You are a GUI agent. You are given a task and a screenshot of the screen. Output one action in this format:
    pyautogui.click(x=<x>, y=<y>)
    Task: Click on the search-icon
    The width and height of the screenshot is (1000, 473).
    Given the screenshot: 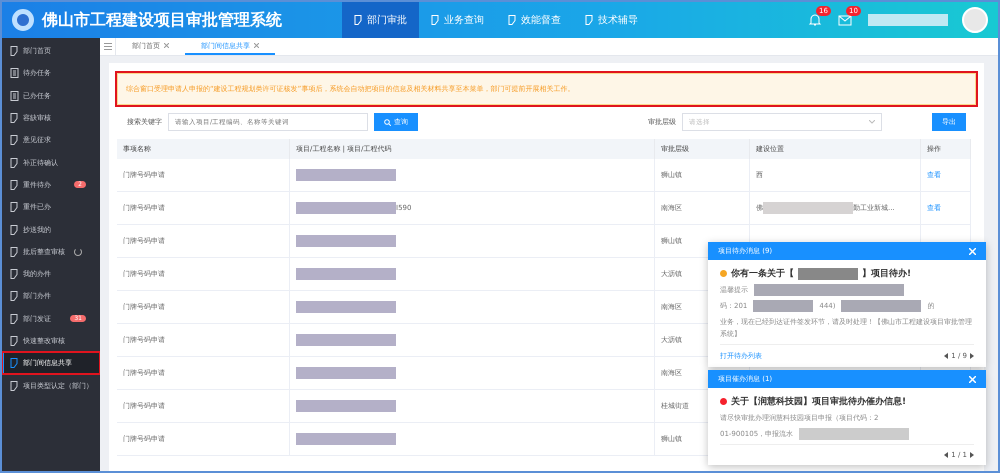 What is the action you would take?
    pyautogui.click(x=387, y=122)
    